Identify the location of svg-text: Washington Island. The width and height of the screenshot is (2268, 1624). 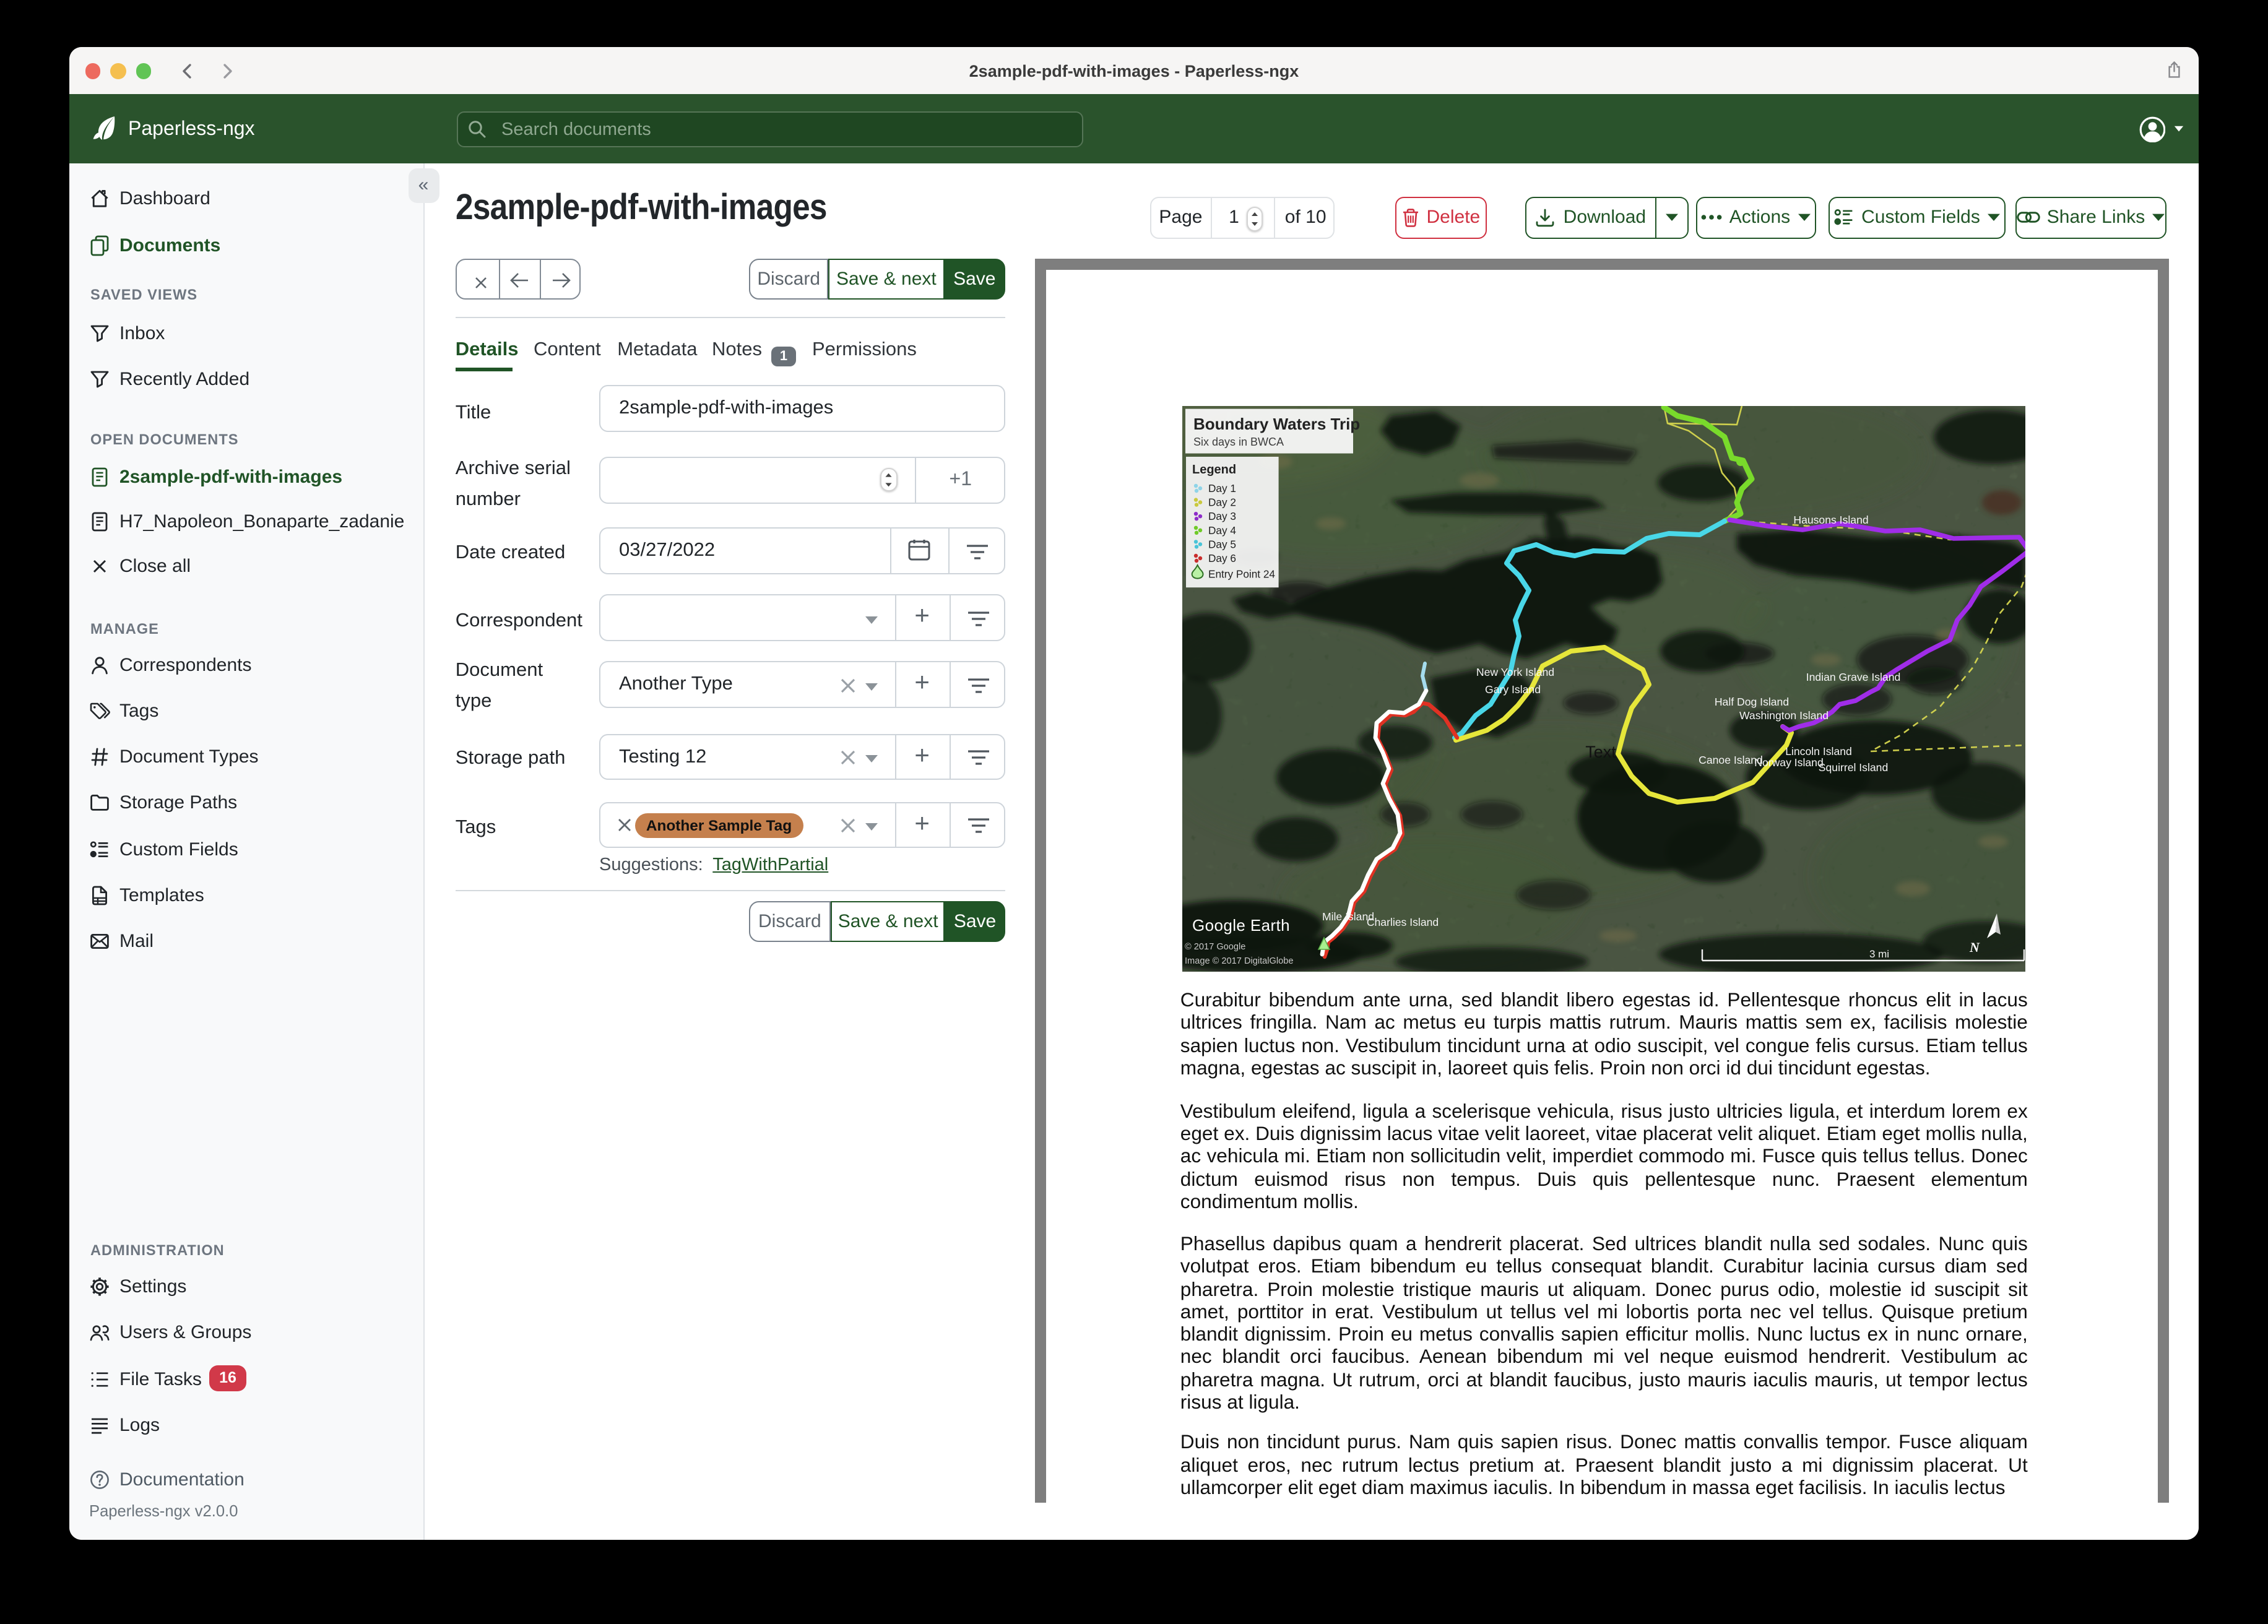
(1784, 716).